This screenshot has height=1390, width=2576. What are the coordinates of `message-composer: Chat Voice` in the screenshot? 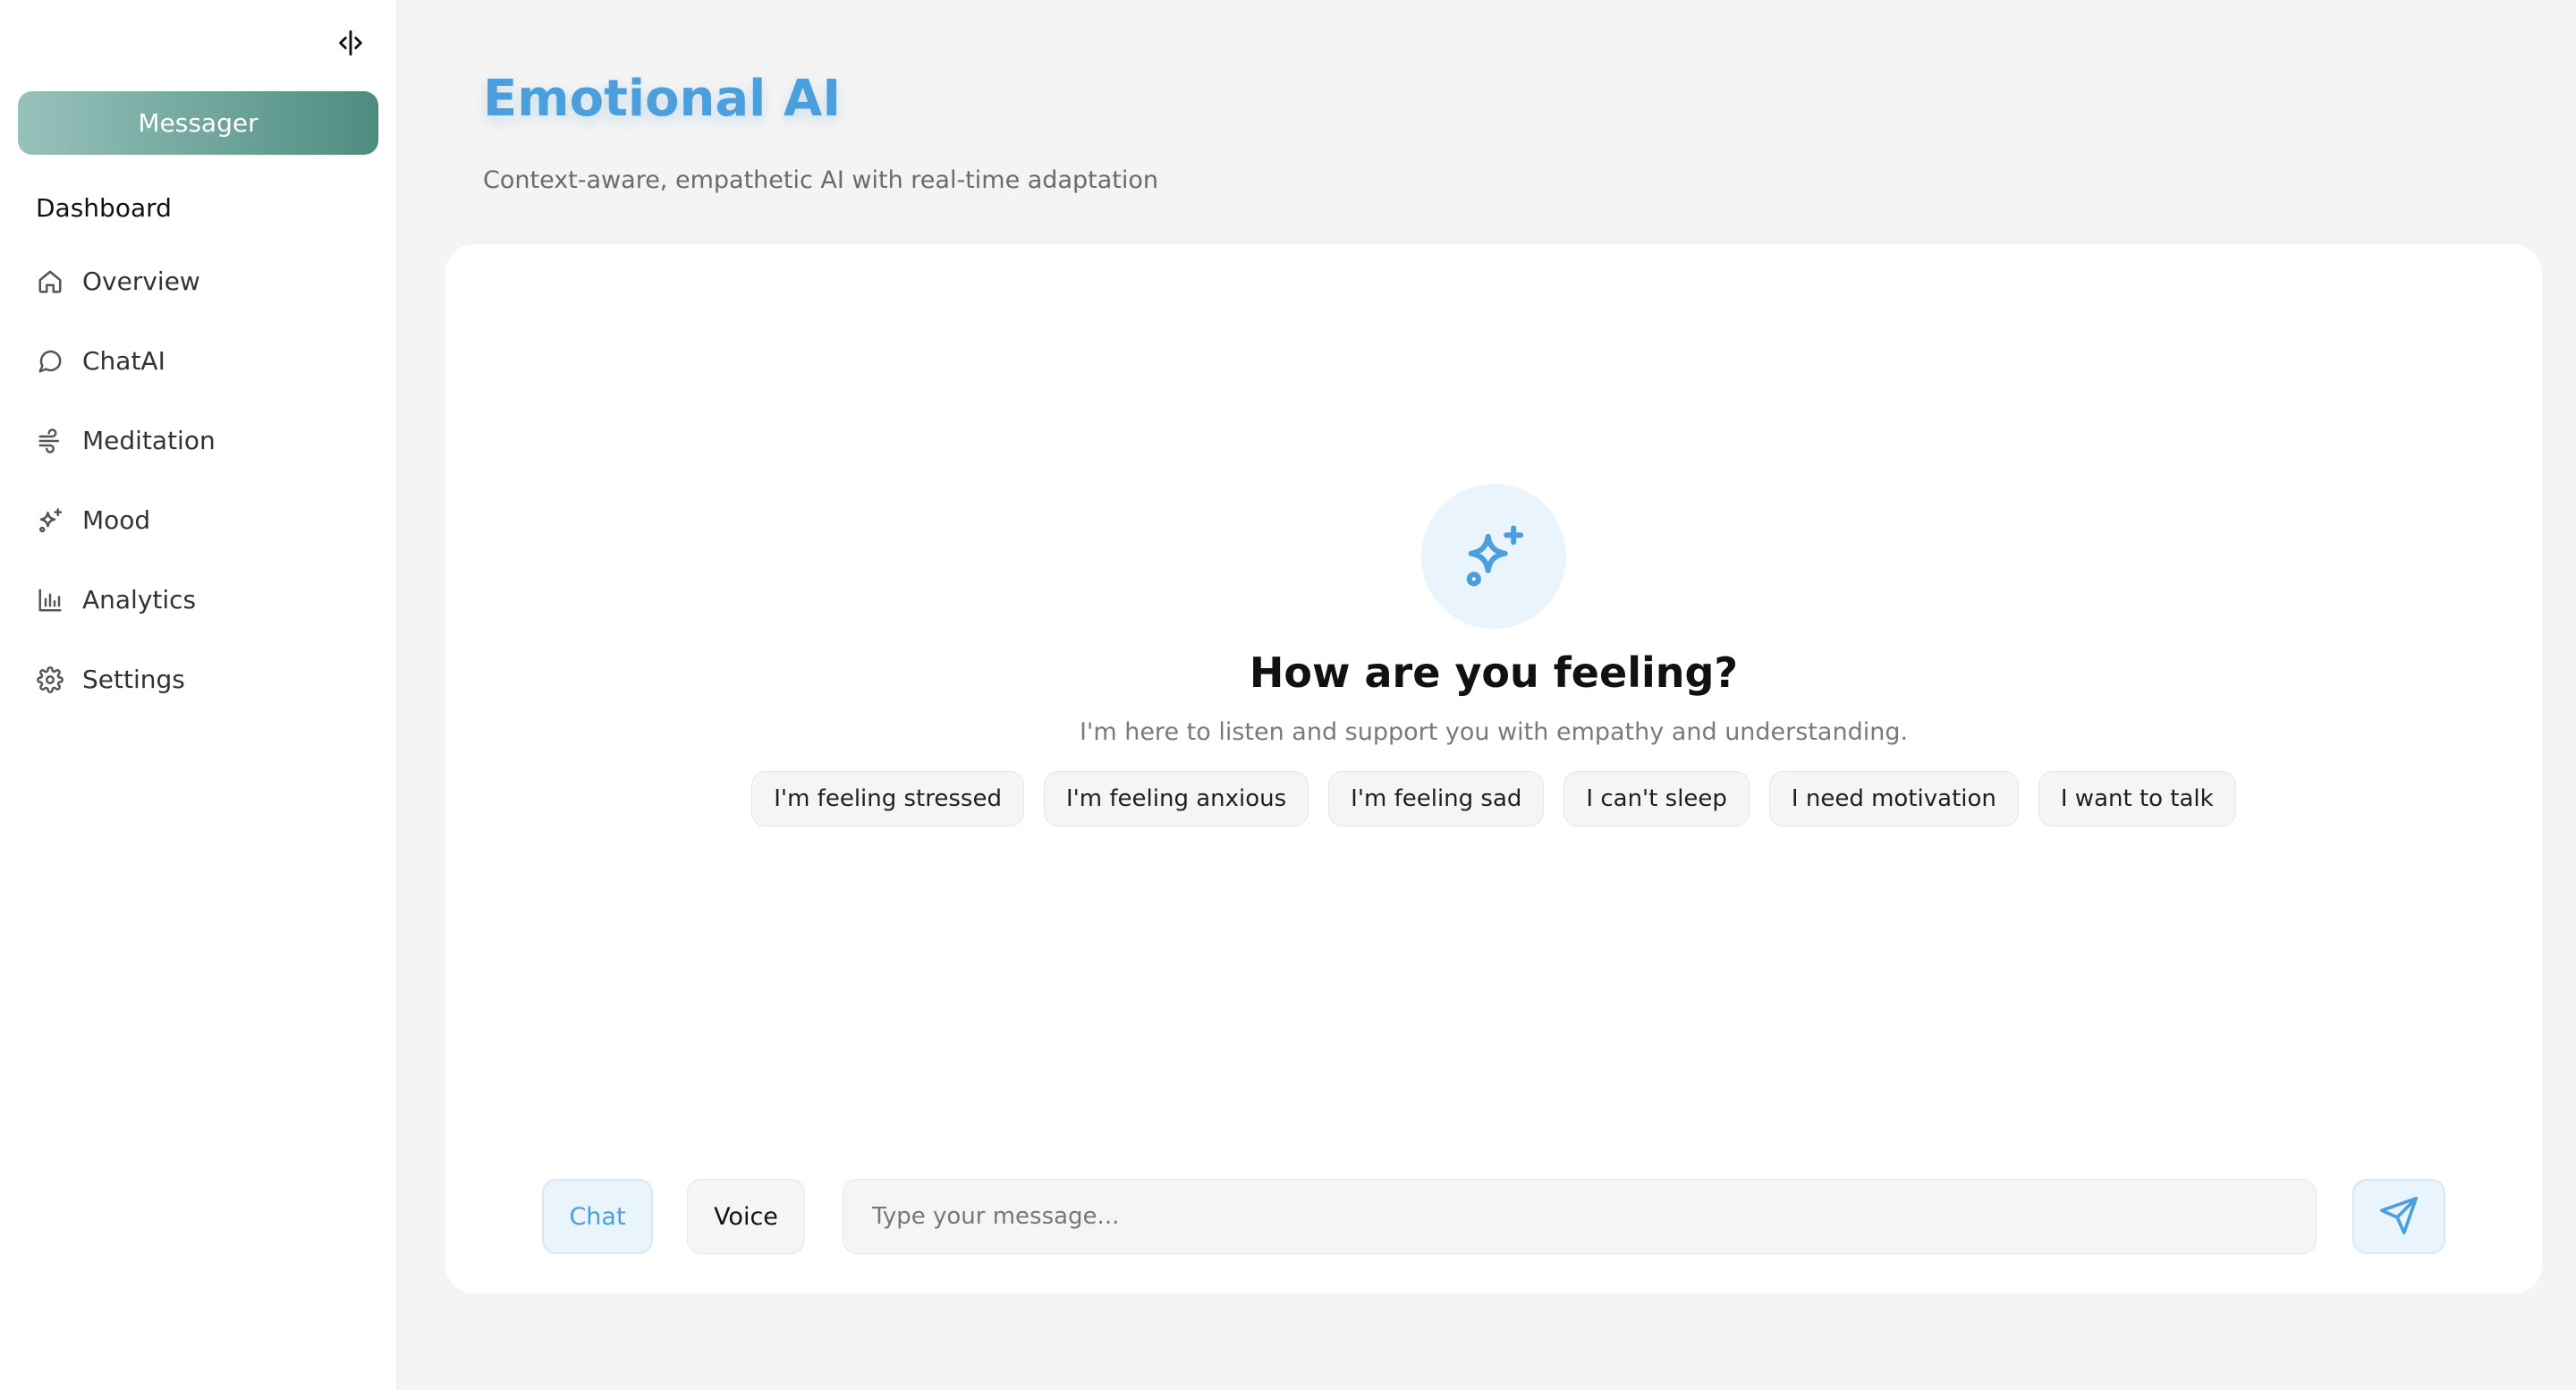 It's located at (1493, 1216).